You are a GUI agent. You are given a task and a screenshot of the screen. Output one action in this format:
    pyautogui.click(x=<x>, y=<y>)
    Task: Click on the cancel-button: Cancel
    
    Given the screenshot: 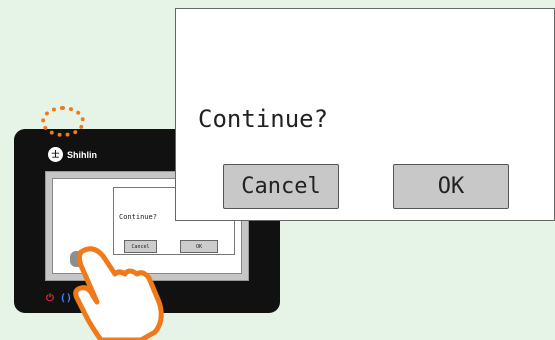 What is the action you would take?
    pyautogui.click(x=281, y=186)
    